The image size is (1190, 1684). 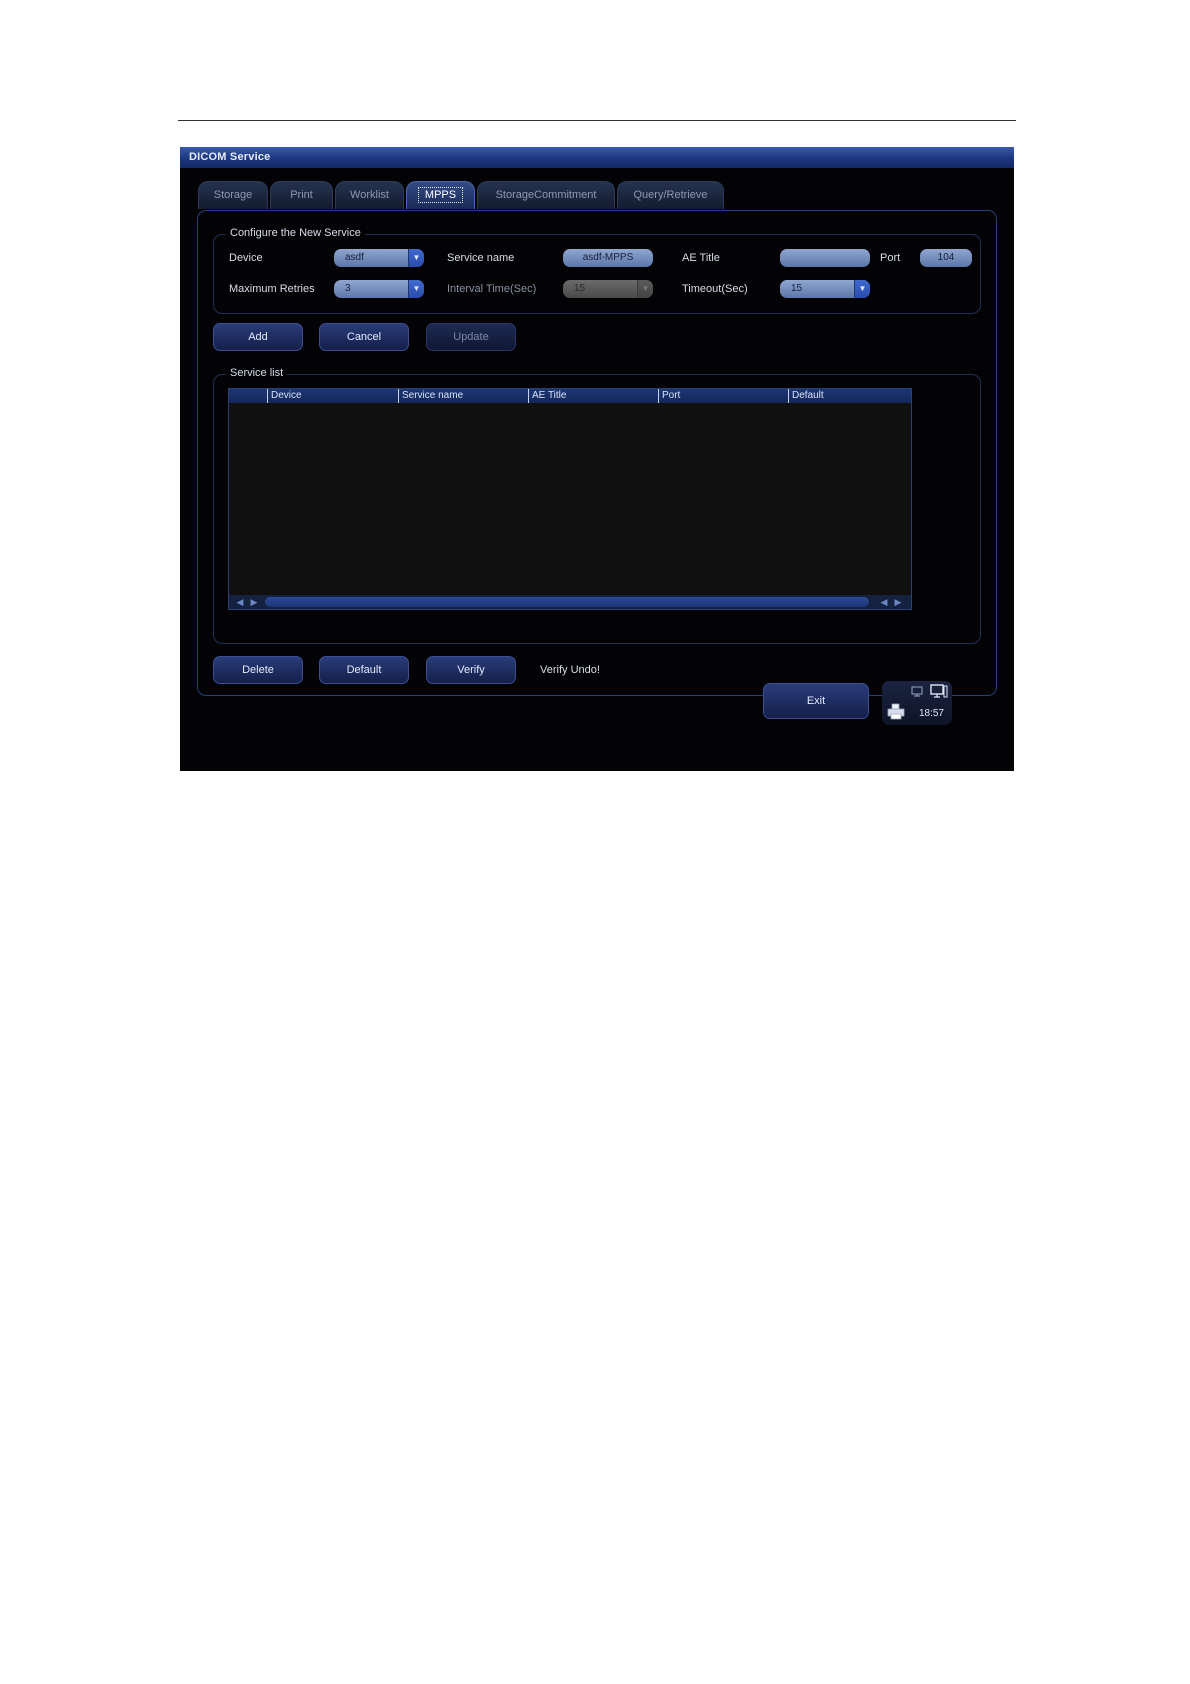 What do you see at coordinates (258, 337) in the screenshot?
I see `add-button: Add` at bounding box center [258, 337].